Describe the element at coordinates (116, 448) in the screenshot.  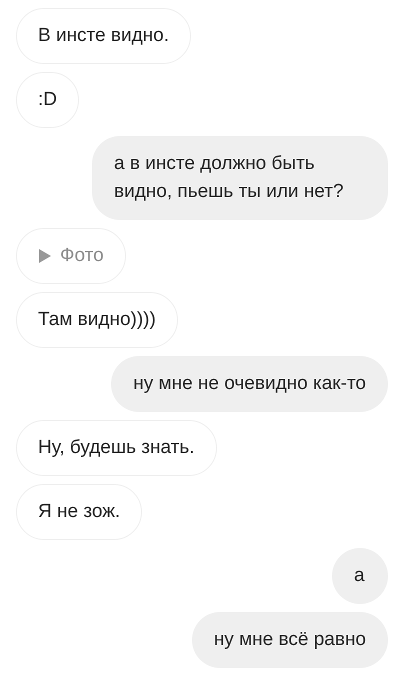
I see `message-bubble: Ну, будешь знать.` at that location.